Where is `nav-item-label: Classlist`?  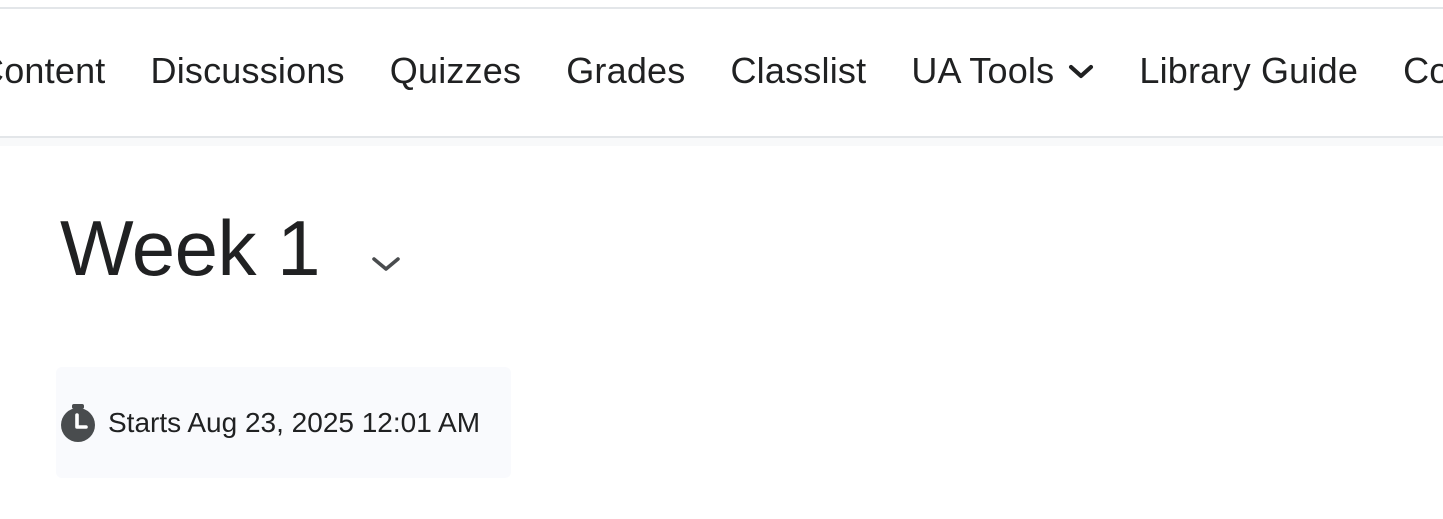
nav-item-label: Classlist is located at coordinates (798, 70).